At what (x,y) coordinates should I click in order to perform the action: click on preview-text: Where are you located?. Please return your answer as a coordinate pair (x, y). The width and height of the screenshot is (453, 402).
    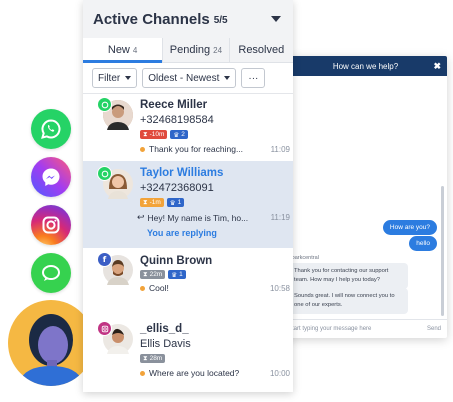
    Looking at the image, I should click on (194, 373).